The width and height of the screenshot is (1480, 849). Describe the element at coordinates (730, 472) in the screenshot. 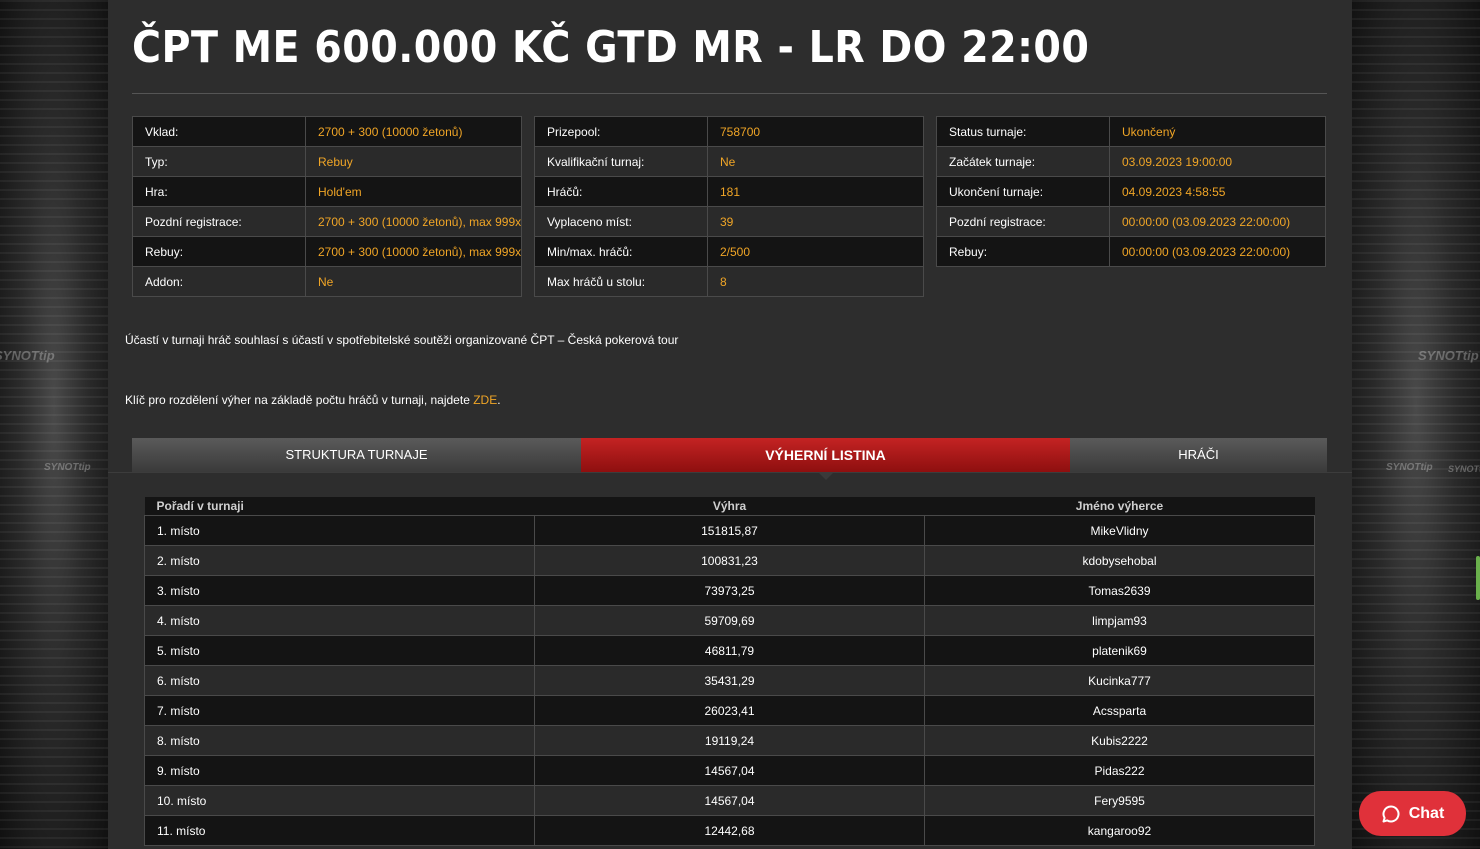

I see `tab-underline` at that location.